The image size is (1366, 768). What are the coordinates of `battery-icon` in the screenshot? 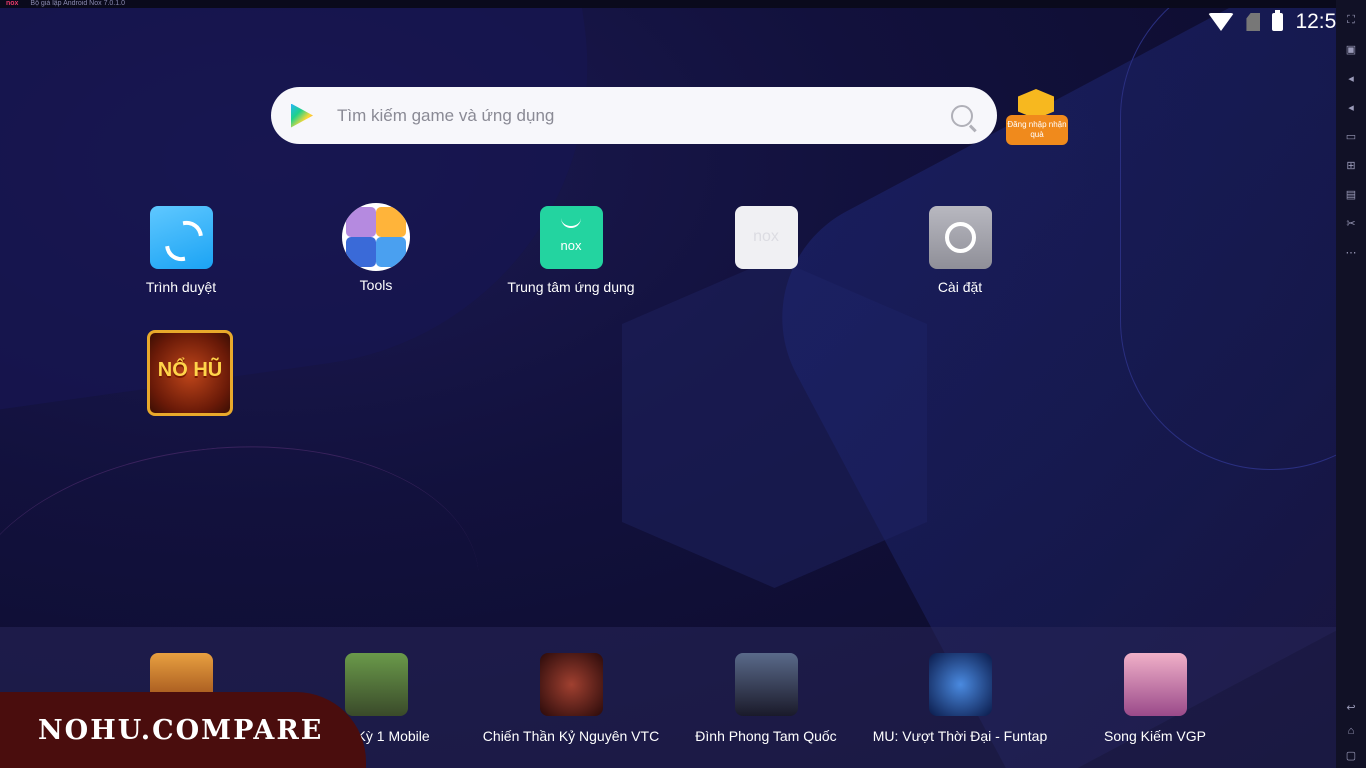 It's located at (1278, 20).